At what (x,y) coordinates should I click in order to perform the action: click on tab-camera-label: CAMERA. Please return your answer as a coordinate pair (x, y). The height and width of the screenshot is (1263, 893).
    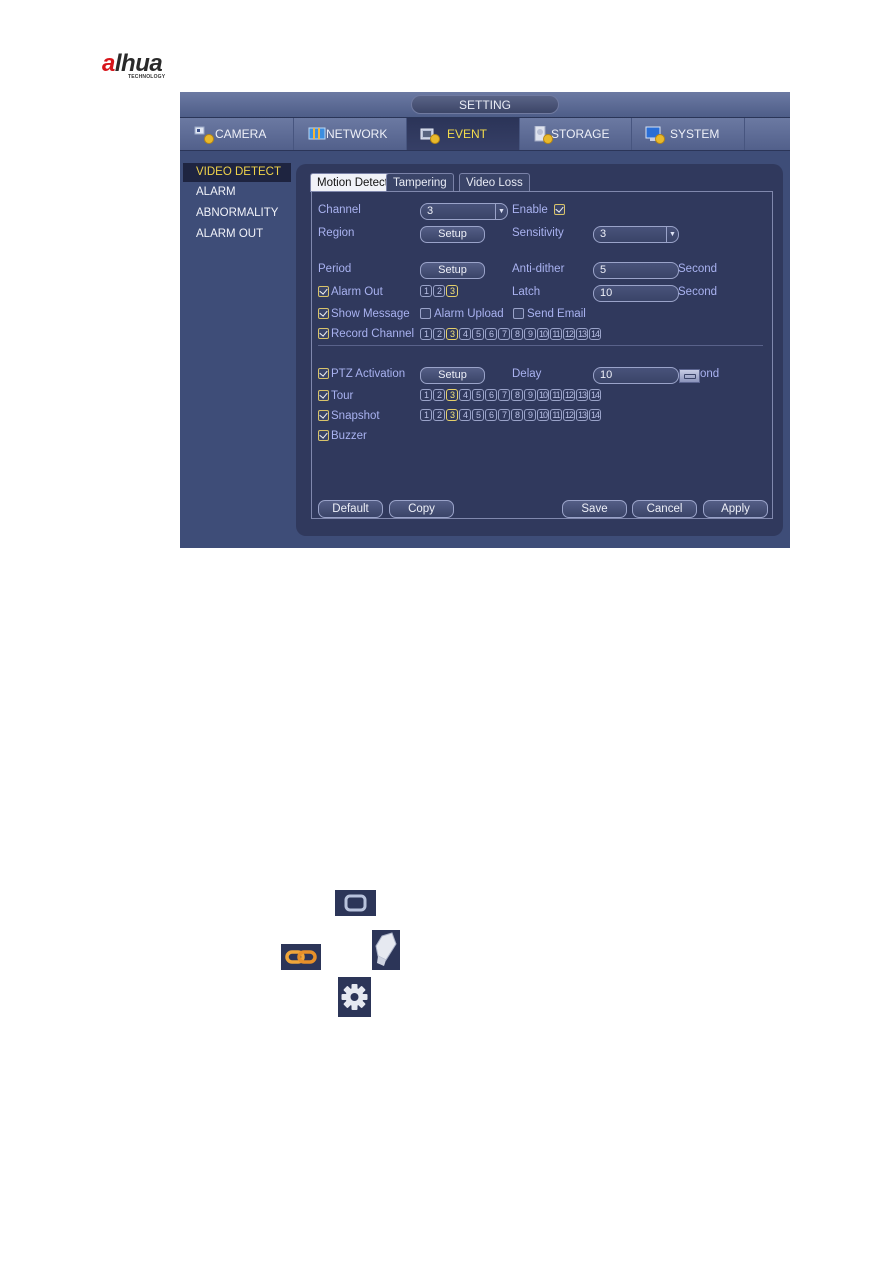
    Looking at the image, I should click on (241, 134).